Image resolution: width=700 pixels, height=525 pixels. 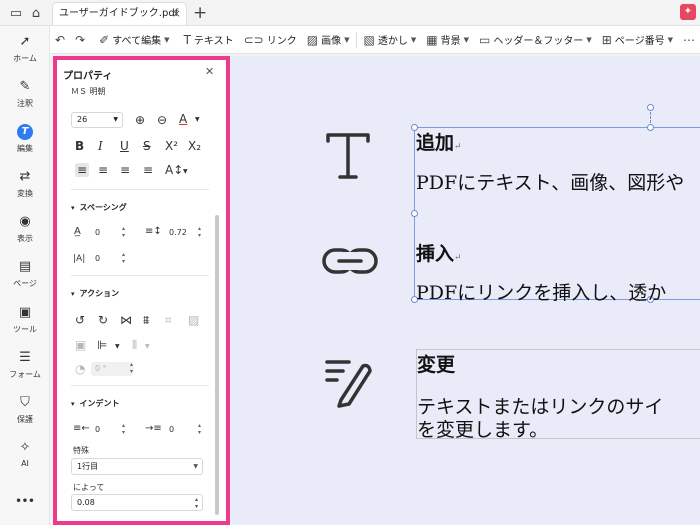 I want to click on distribute-icon: ⫴, so click(x=134, y=345).